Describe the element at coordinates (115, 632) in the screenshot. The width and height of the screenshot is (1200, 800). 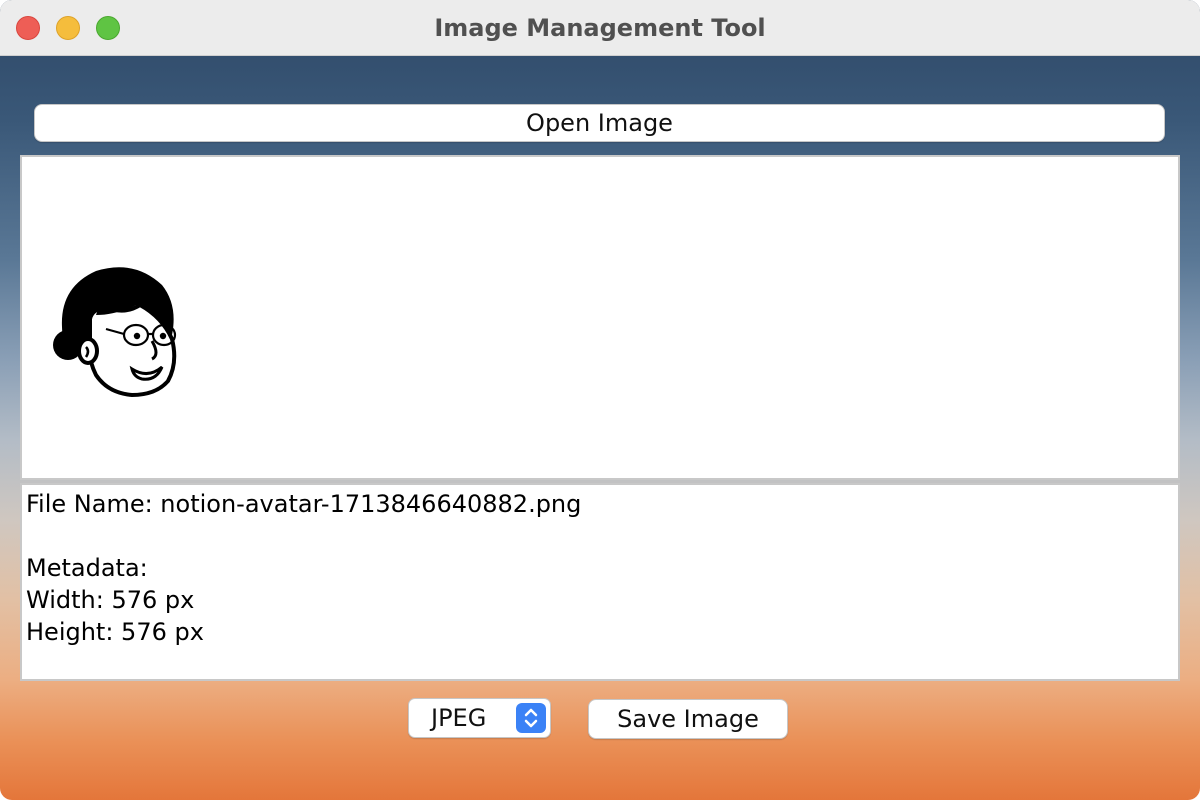
I see `height-text: Height: 576 px` at that location.